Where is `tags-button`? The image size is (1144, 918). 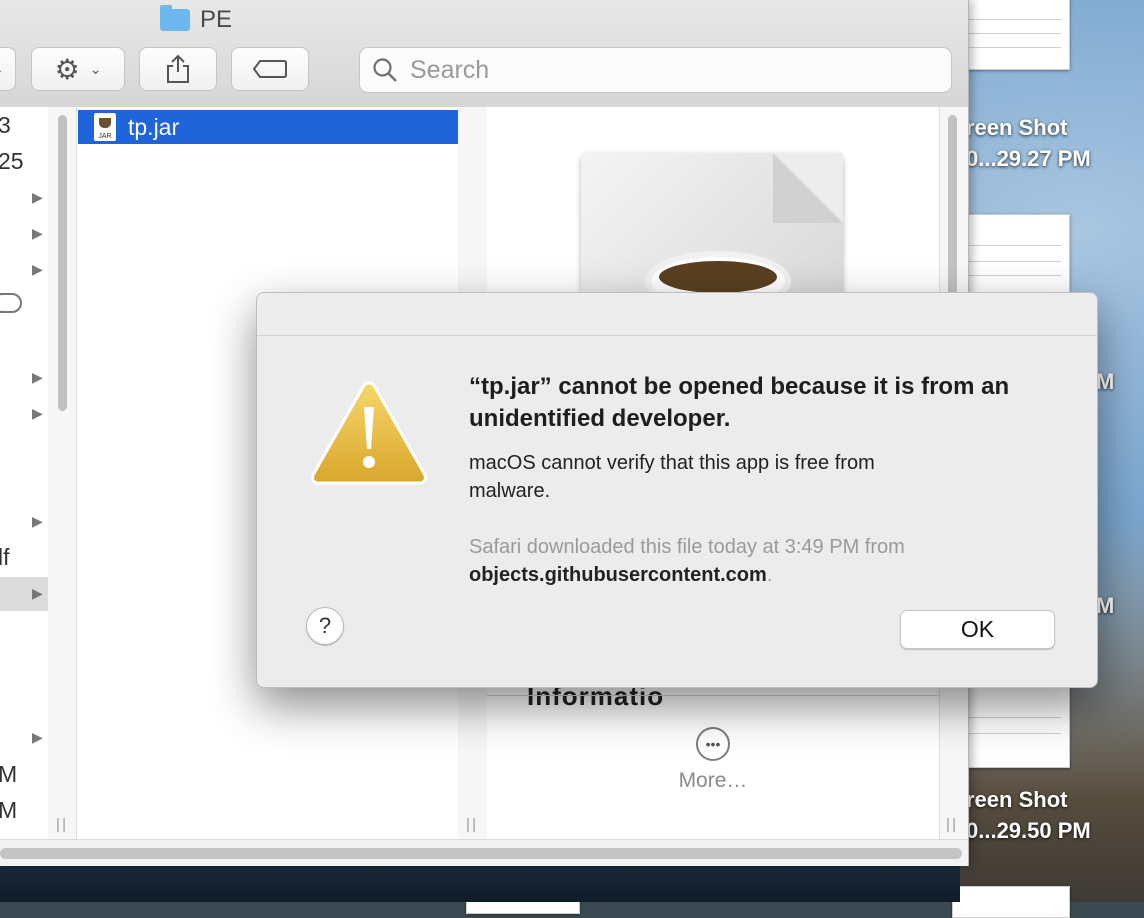 tags-button is located at coordinates (270, 69).